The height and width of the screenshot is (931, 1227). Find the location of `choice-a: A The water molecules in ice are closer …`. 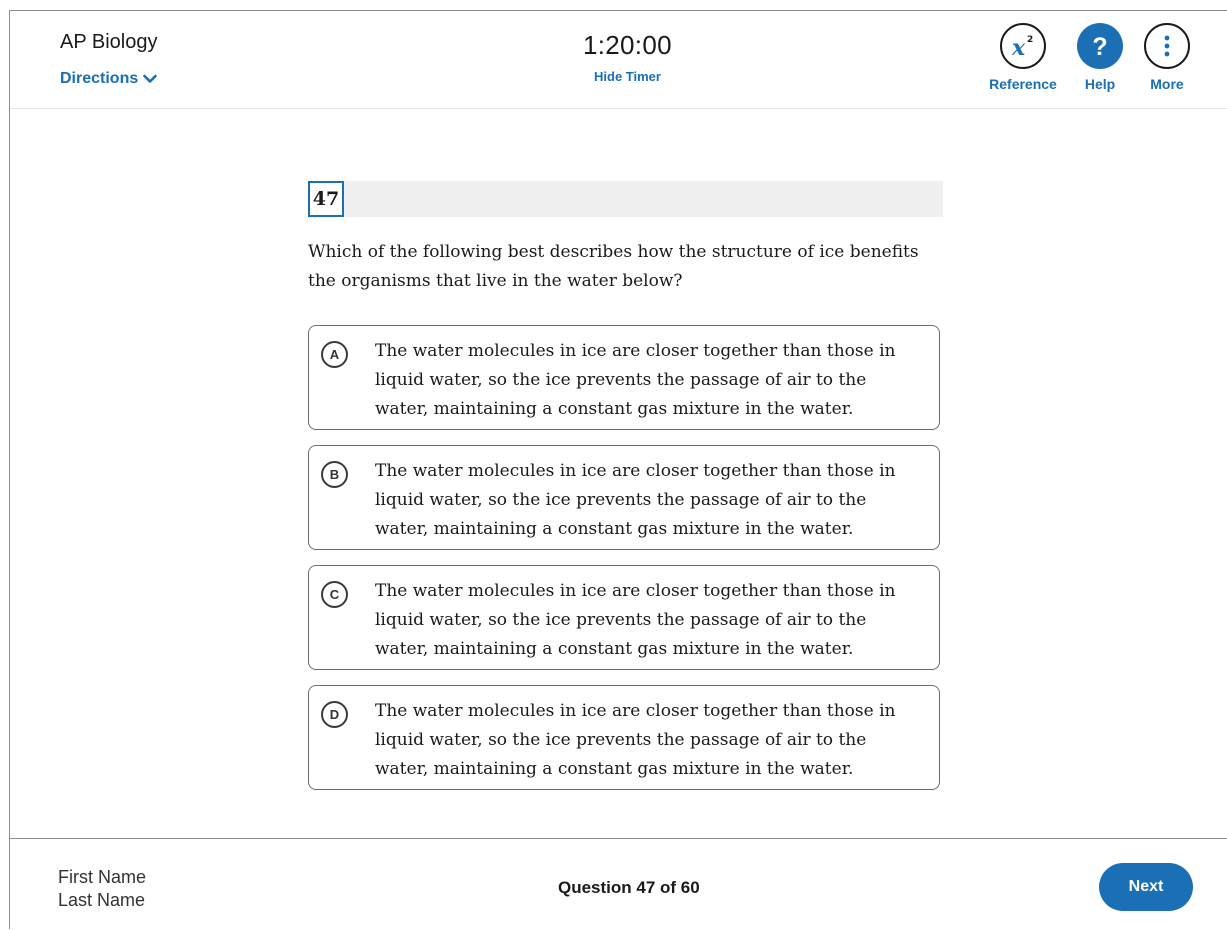

choice-a: A The water molecules in ice are closer … is located at coordinates (624, 377).